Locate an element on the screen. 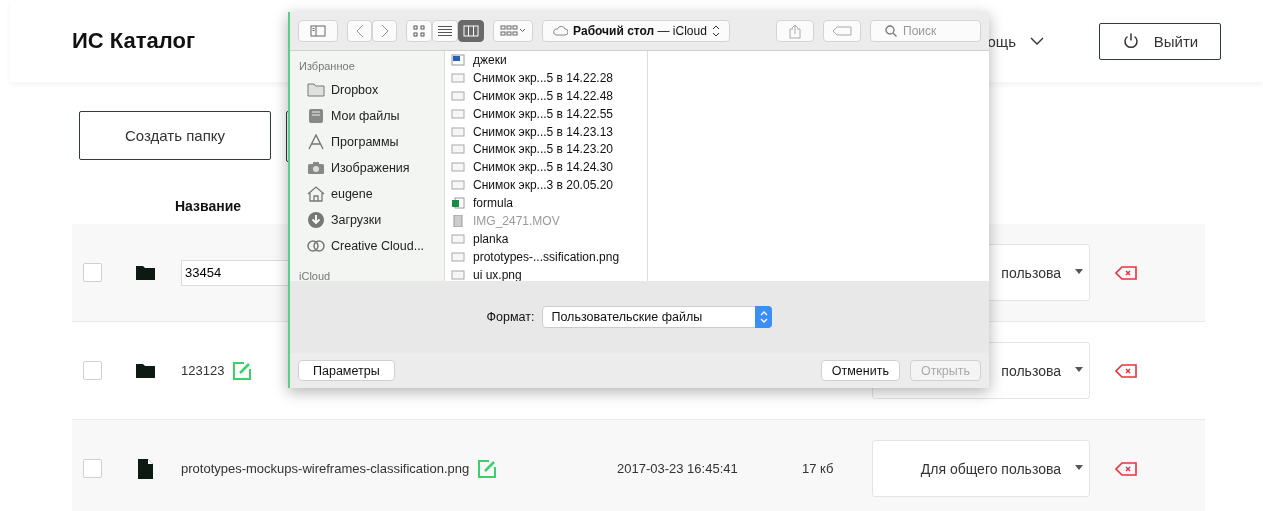 This screenshot has height=511, width=1263. date-cell-text: 2017-03-23 16:45:41 is located at coordinates (678, 468).